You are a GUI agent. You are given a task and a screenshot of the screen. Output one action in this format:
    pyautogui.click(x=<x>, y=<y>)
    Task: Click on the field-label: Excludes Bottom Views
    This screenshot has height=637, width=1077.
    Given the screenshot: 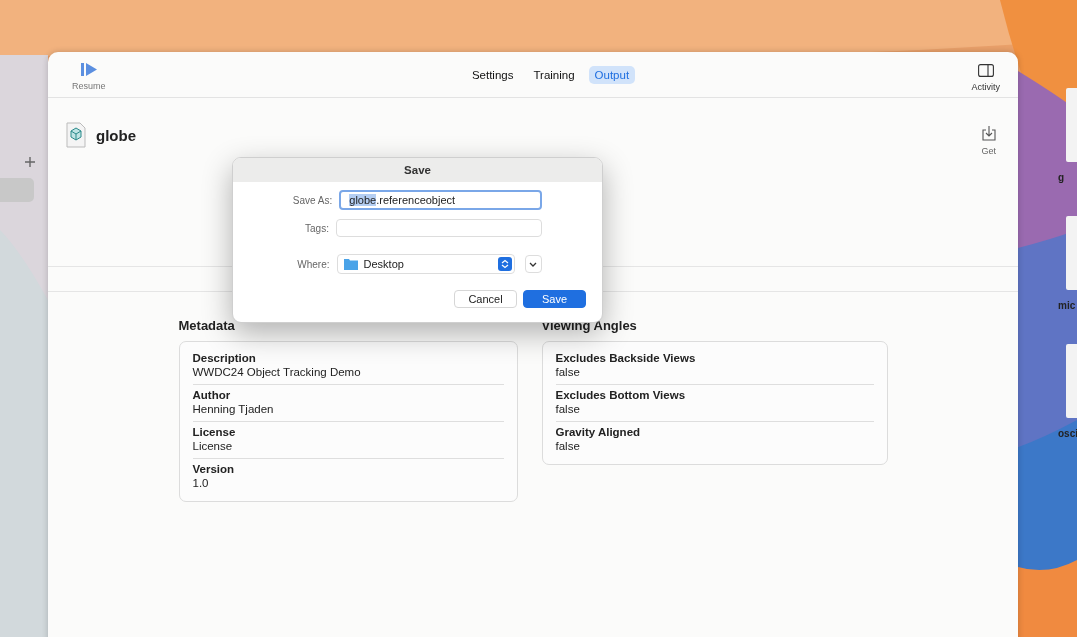 What is the action you would take?
    pyautogui.click(x=621, y=395)
    